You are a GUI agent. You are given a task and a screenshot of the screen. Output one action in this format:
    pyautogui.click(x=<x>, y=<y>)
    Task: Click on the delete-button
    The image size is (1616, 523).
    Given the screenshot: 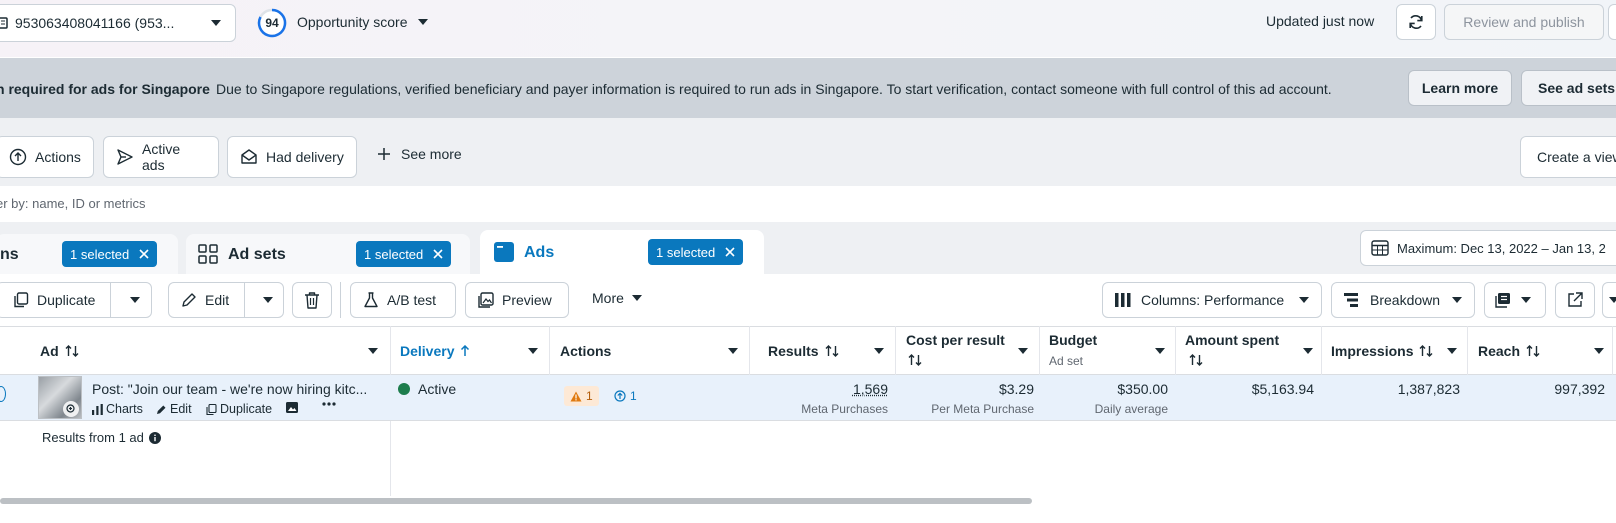 What is the action you would take?
    pyautogui.click(x=312, y=300)
    